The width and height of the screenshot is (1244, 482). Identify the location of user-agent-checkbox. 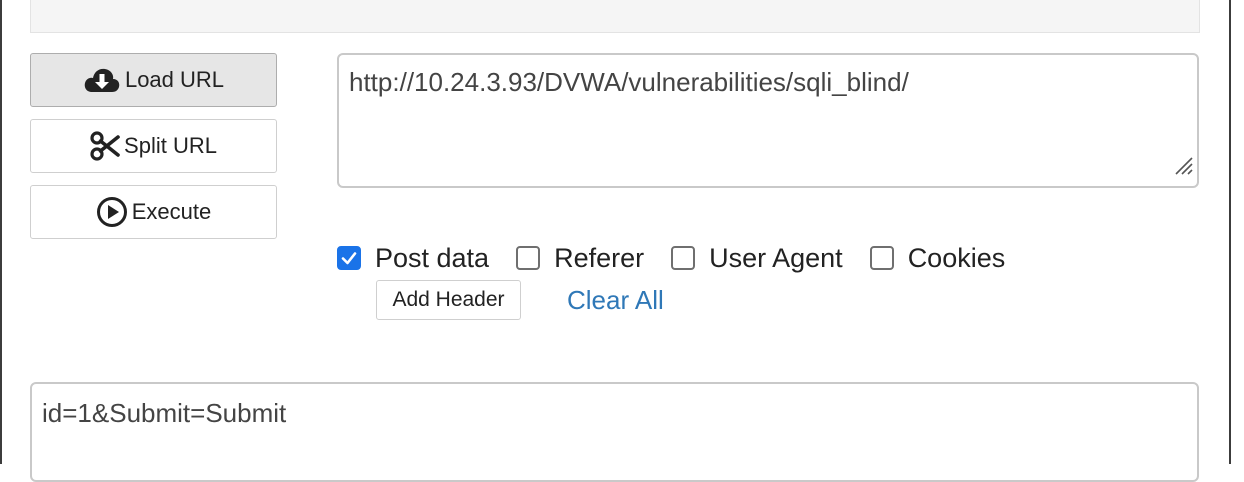
(683, 258).